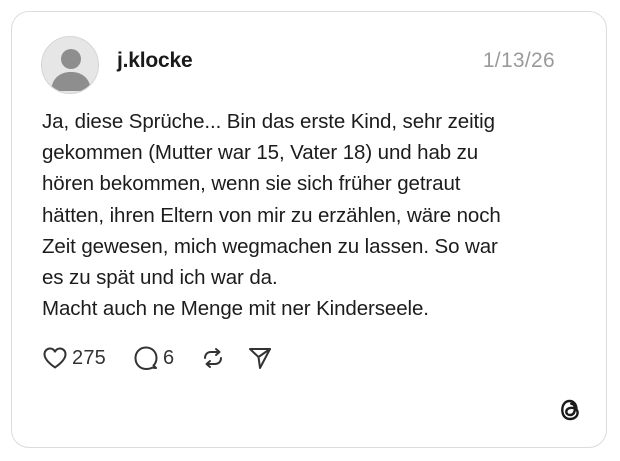 The height and width of the screenshot is (461, 620). I want to click on post-line: es zu spät und ich war da., so click(160, 278).